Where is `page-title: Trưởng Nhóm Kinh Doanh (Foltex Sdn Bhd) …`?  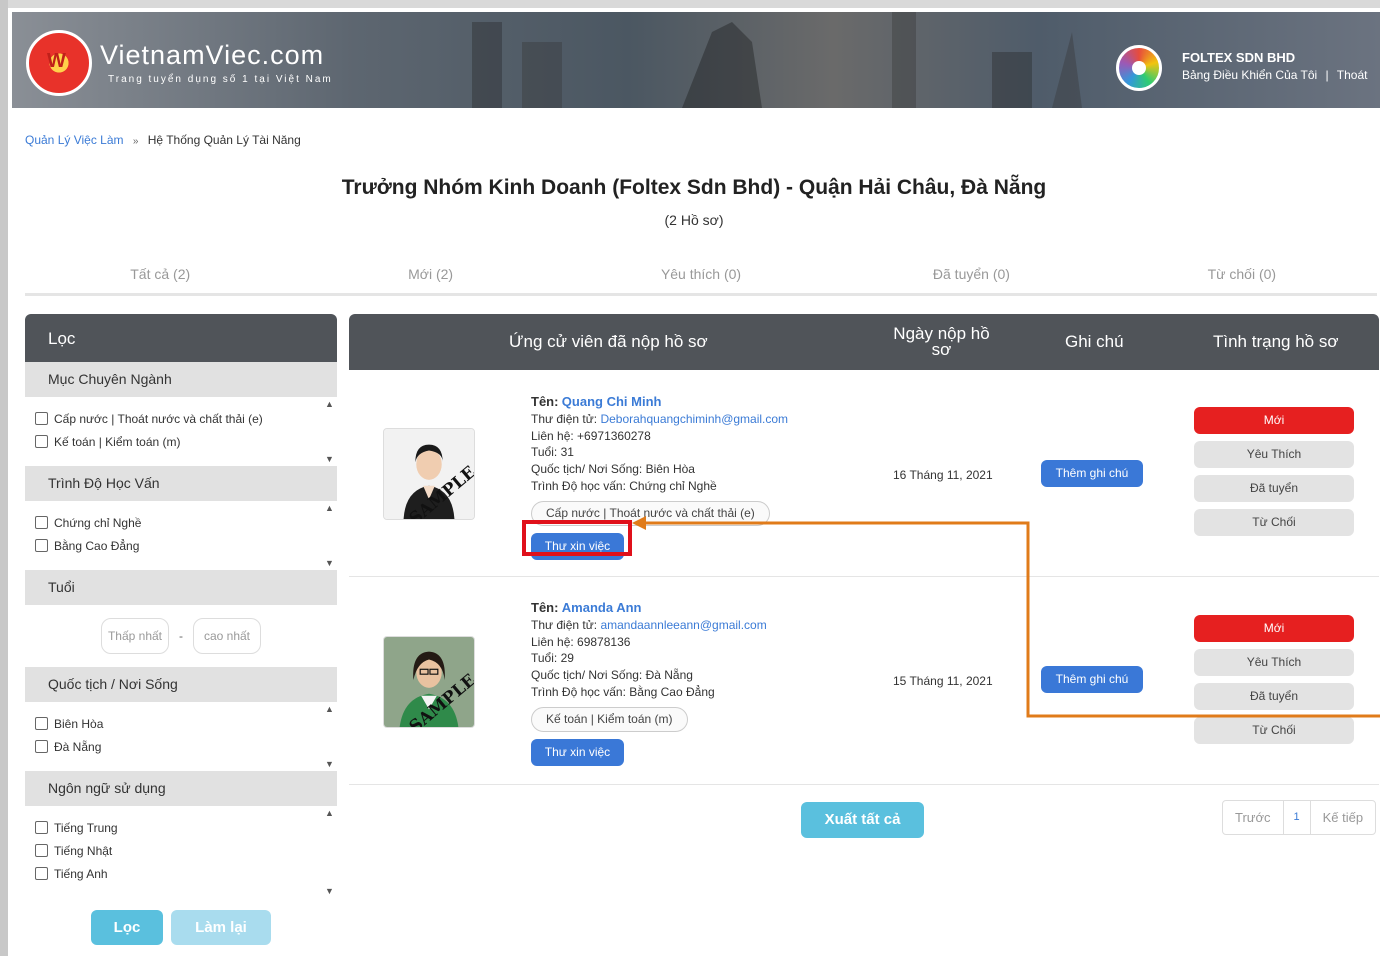 page-title: Trưởng Nhóm Kinh Doanh (Foltex Sdn Bhd) … is located at coordinates (694, 187).